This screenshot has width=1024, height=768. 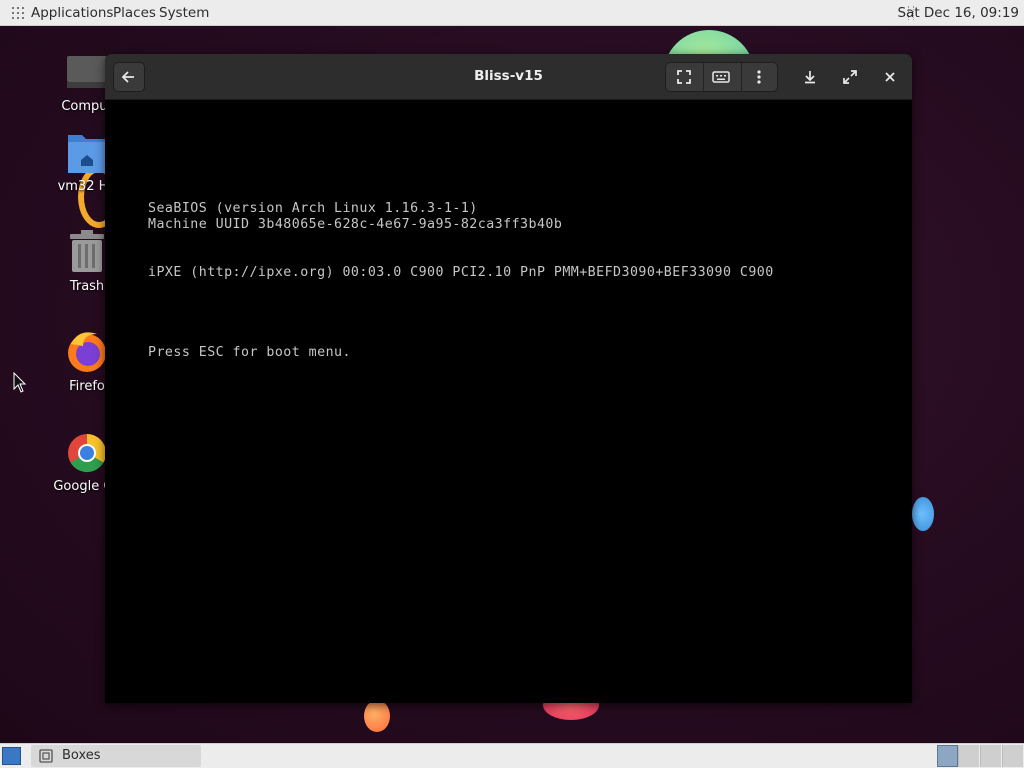 I want to click on taskbar-item-label: Boxes, so click(x=81, y=755).